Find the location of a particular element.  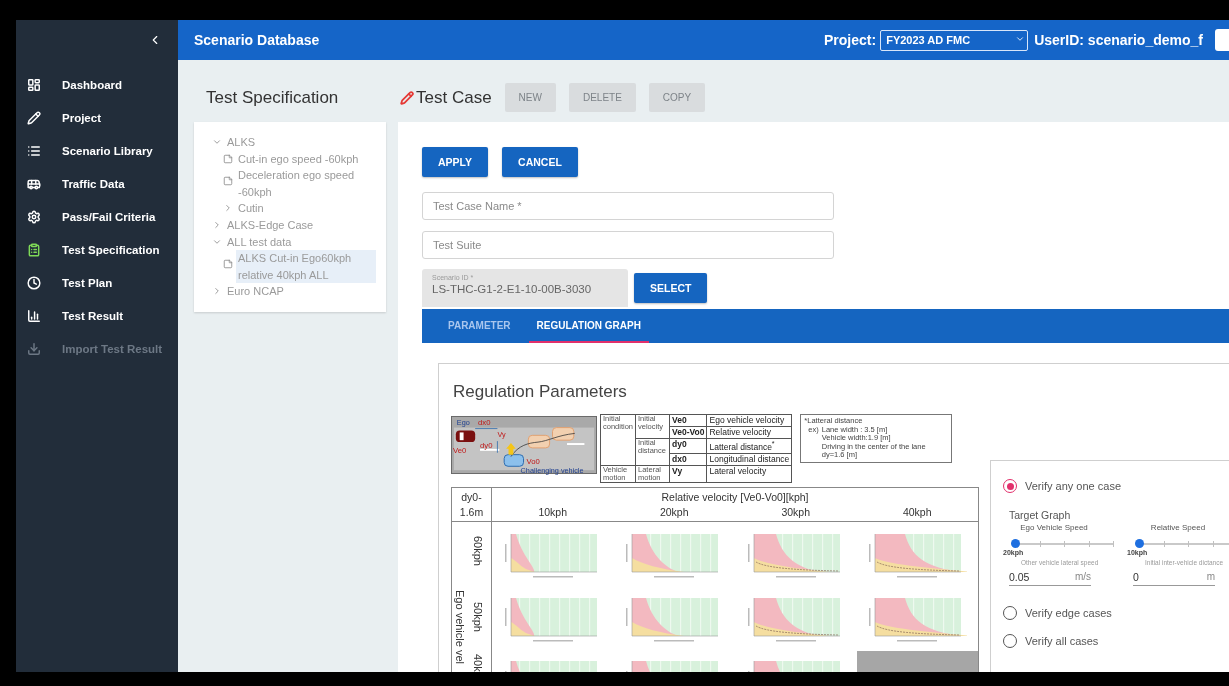

nav-item: Test Result is located at coordinates (97, 315).